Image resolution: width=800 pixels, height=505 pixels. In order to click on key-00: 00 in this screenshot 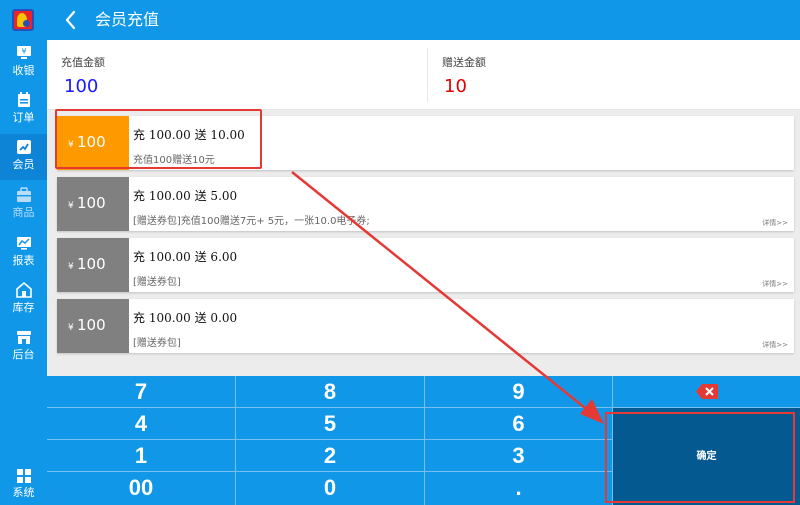, I will do `click(141, 488)`.